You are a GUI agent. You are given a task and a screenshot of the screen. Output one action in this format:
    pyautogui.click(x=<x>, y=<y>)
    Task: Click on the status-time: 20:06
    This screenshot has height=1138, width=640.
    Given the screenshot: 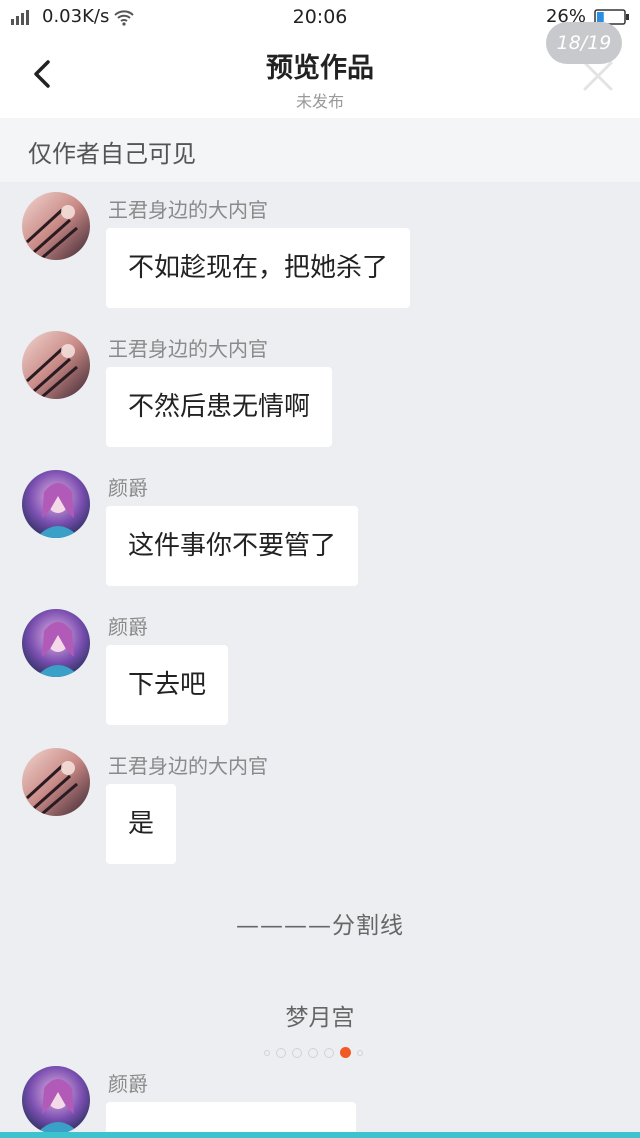 What is the action you would take?
    pyautogui.click(x=320, y=17)
    